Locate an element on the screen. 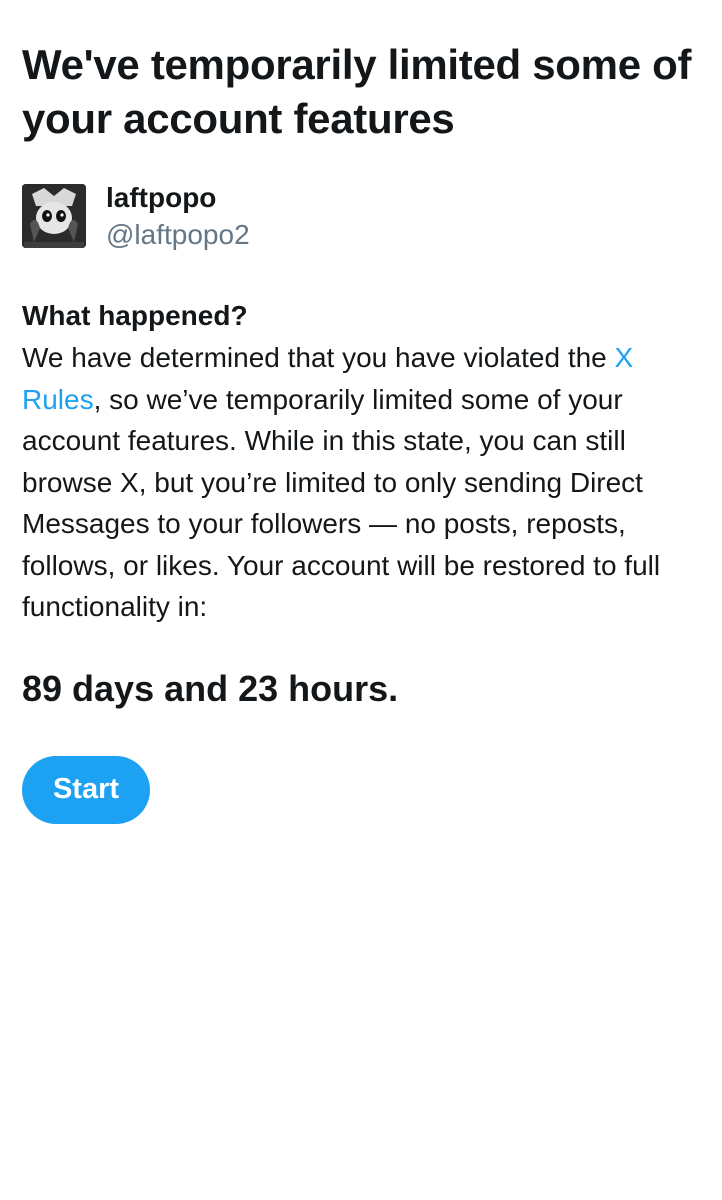  profile-avatar-icon is located at coordinates (54, 216).